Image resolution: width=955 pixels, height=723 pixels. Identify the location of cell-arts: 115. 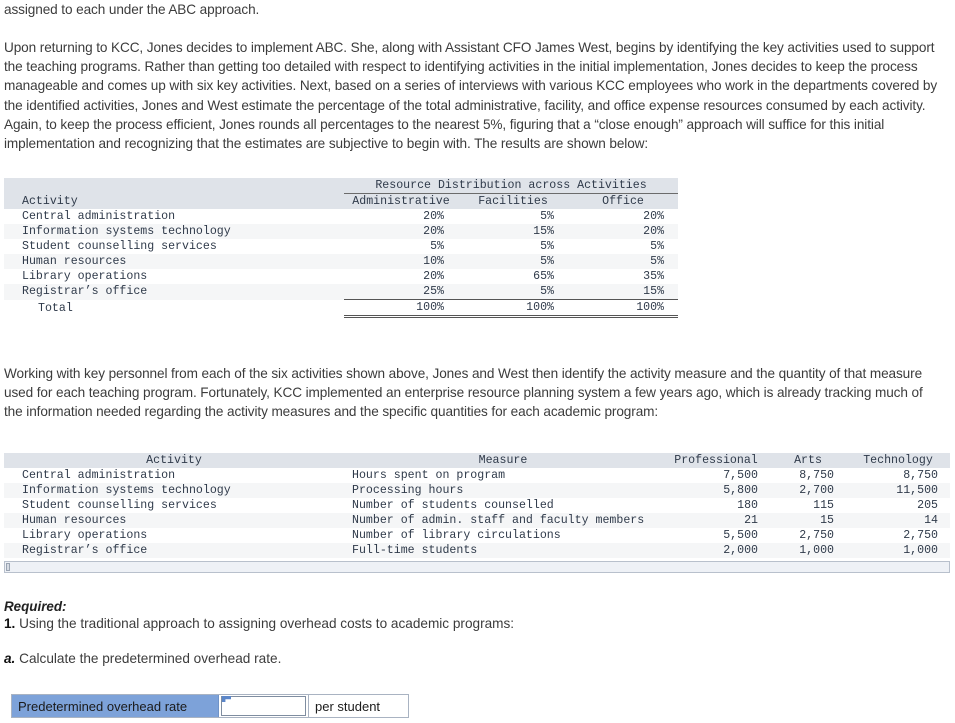
(823, 505).